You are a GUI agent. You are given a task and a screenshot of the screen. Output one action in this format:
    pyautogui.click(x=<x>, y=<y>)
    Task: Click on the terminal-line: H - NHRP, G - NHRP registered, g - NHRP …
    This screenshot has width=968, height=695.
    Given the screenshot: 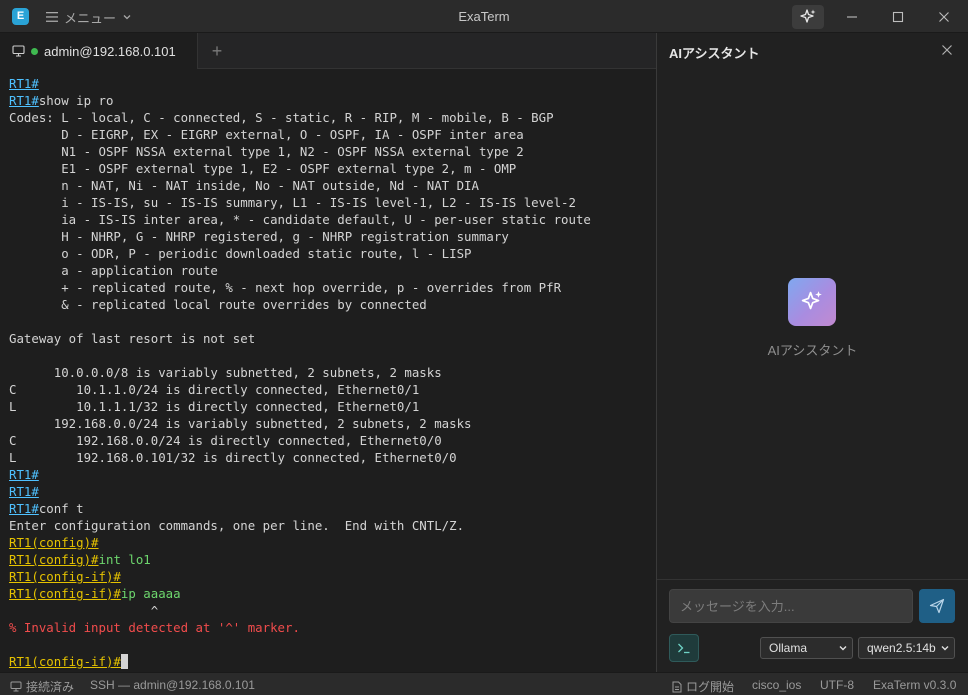 What is the action you would take?
    pyautogui.click(x=332, y=236)
    